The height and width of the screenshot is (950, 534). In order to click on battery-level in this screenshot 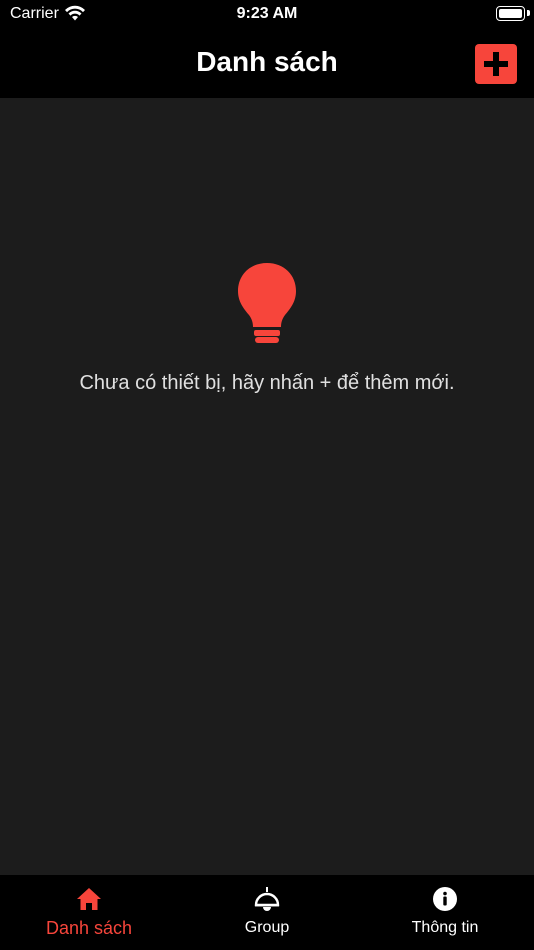, I will do `click(510, 13)`.